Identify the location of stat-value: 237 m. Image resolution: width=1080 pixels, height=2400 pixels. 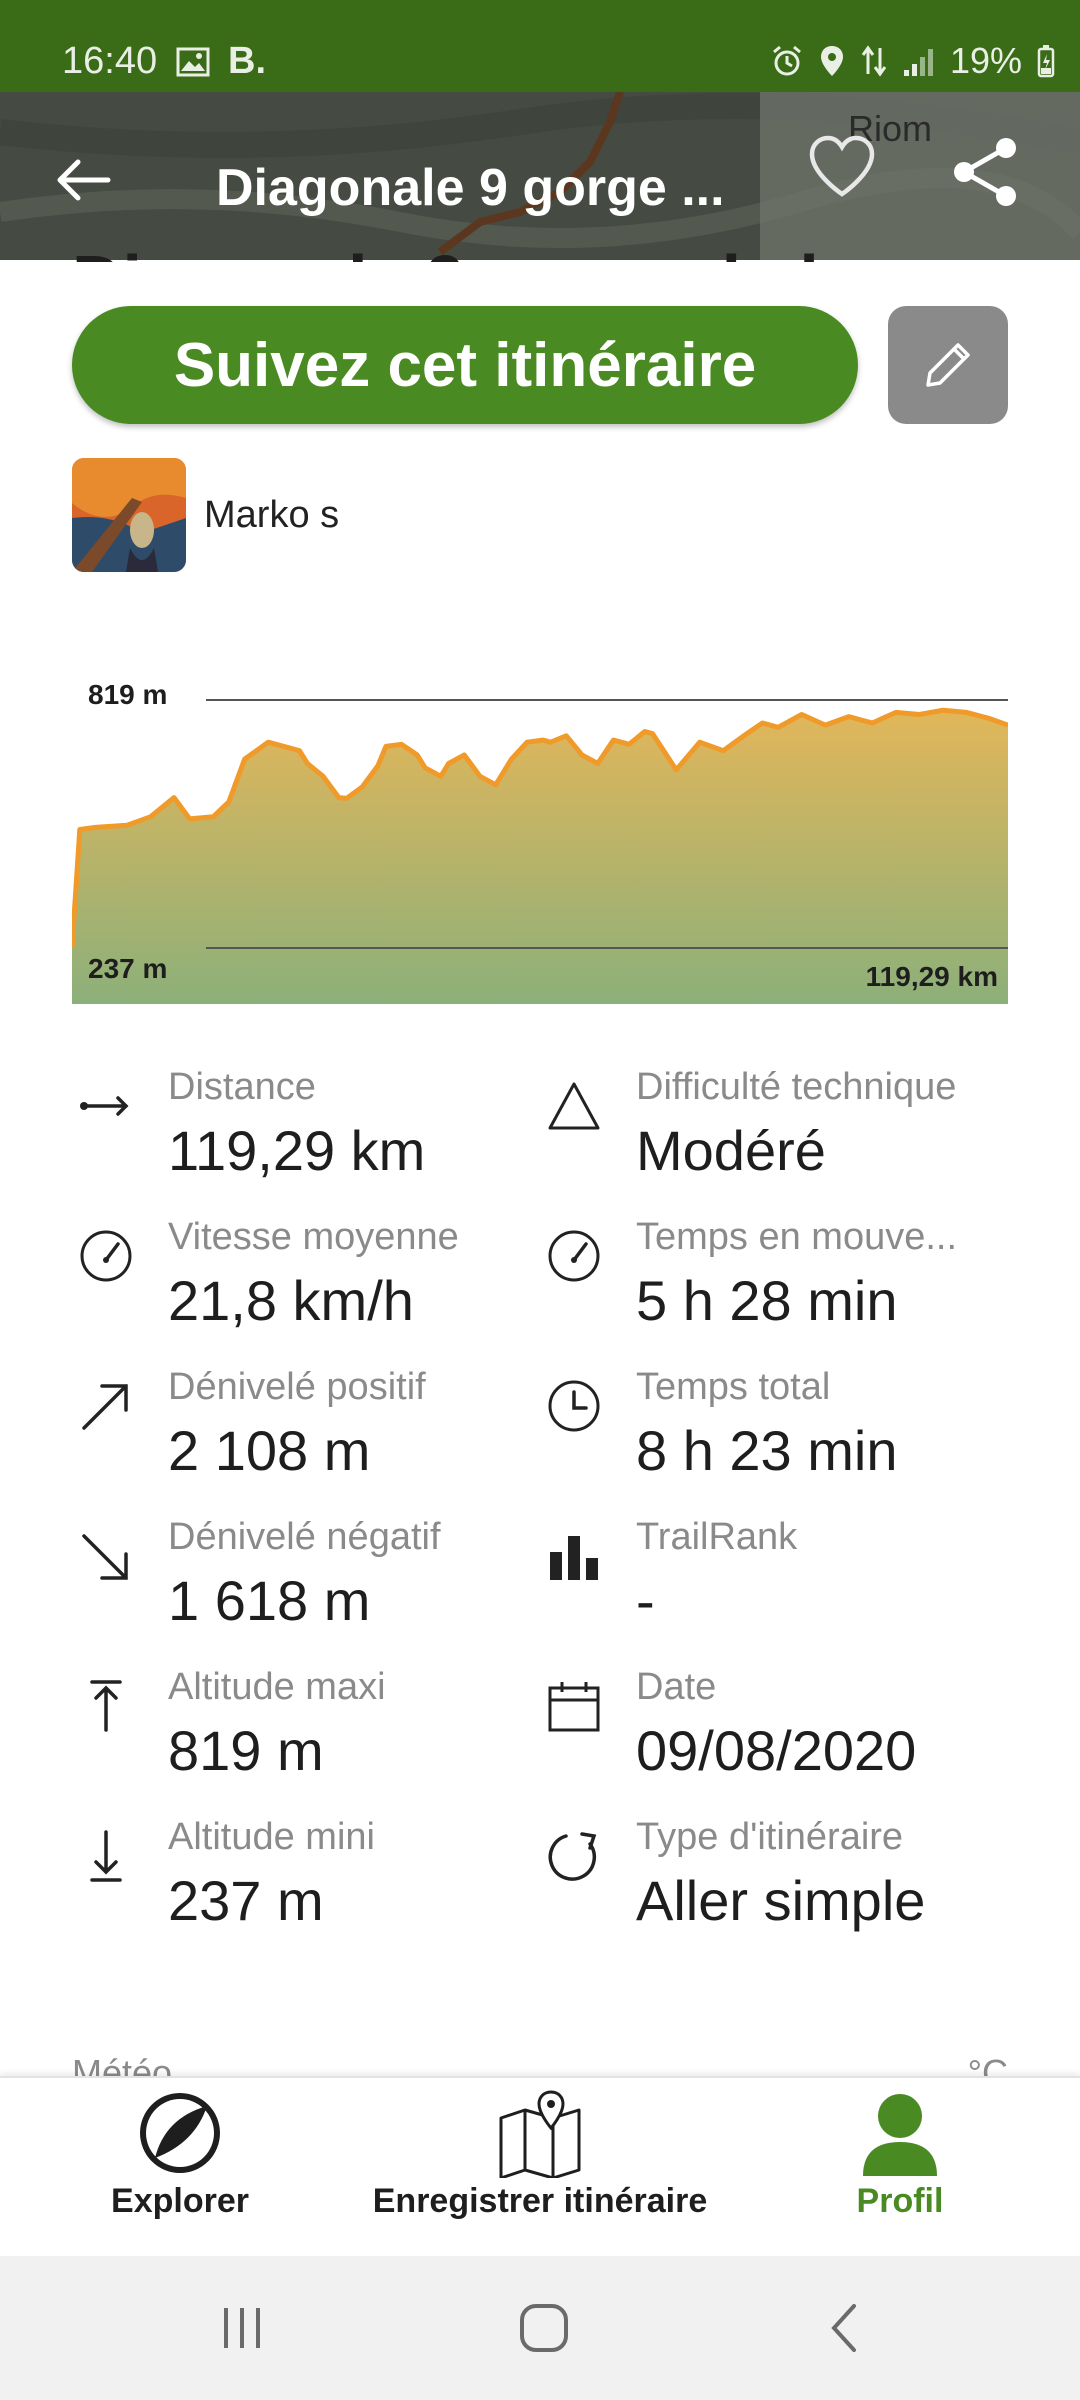
(246, 1900).